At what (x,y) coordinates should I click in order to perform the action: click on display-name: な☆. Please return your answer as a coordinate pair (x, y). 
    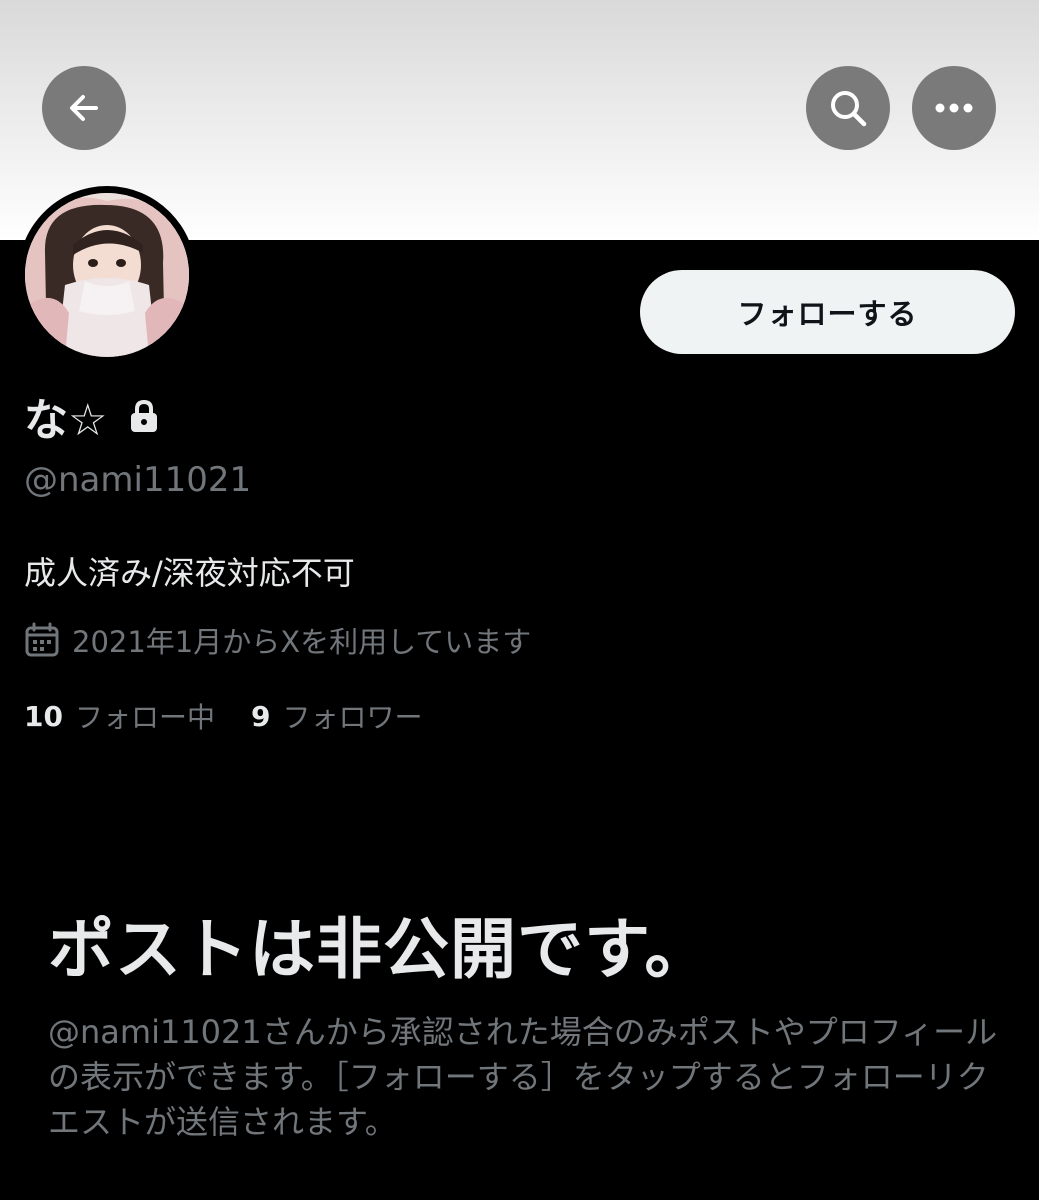
    Looking at the image, I should click on (66, 420).